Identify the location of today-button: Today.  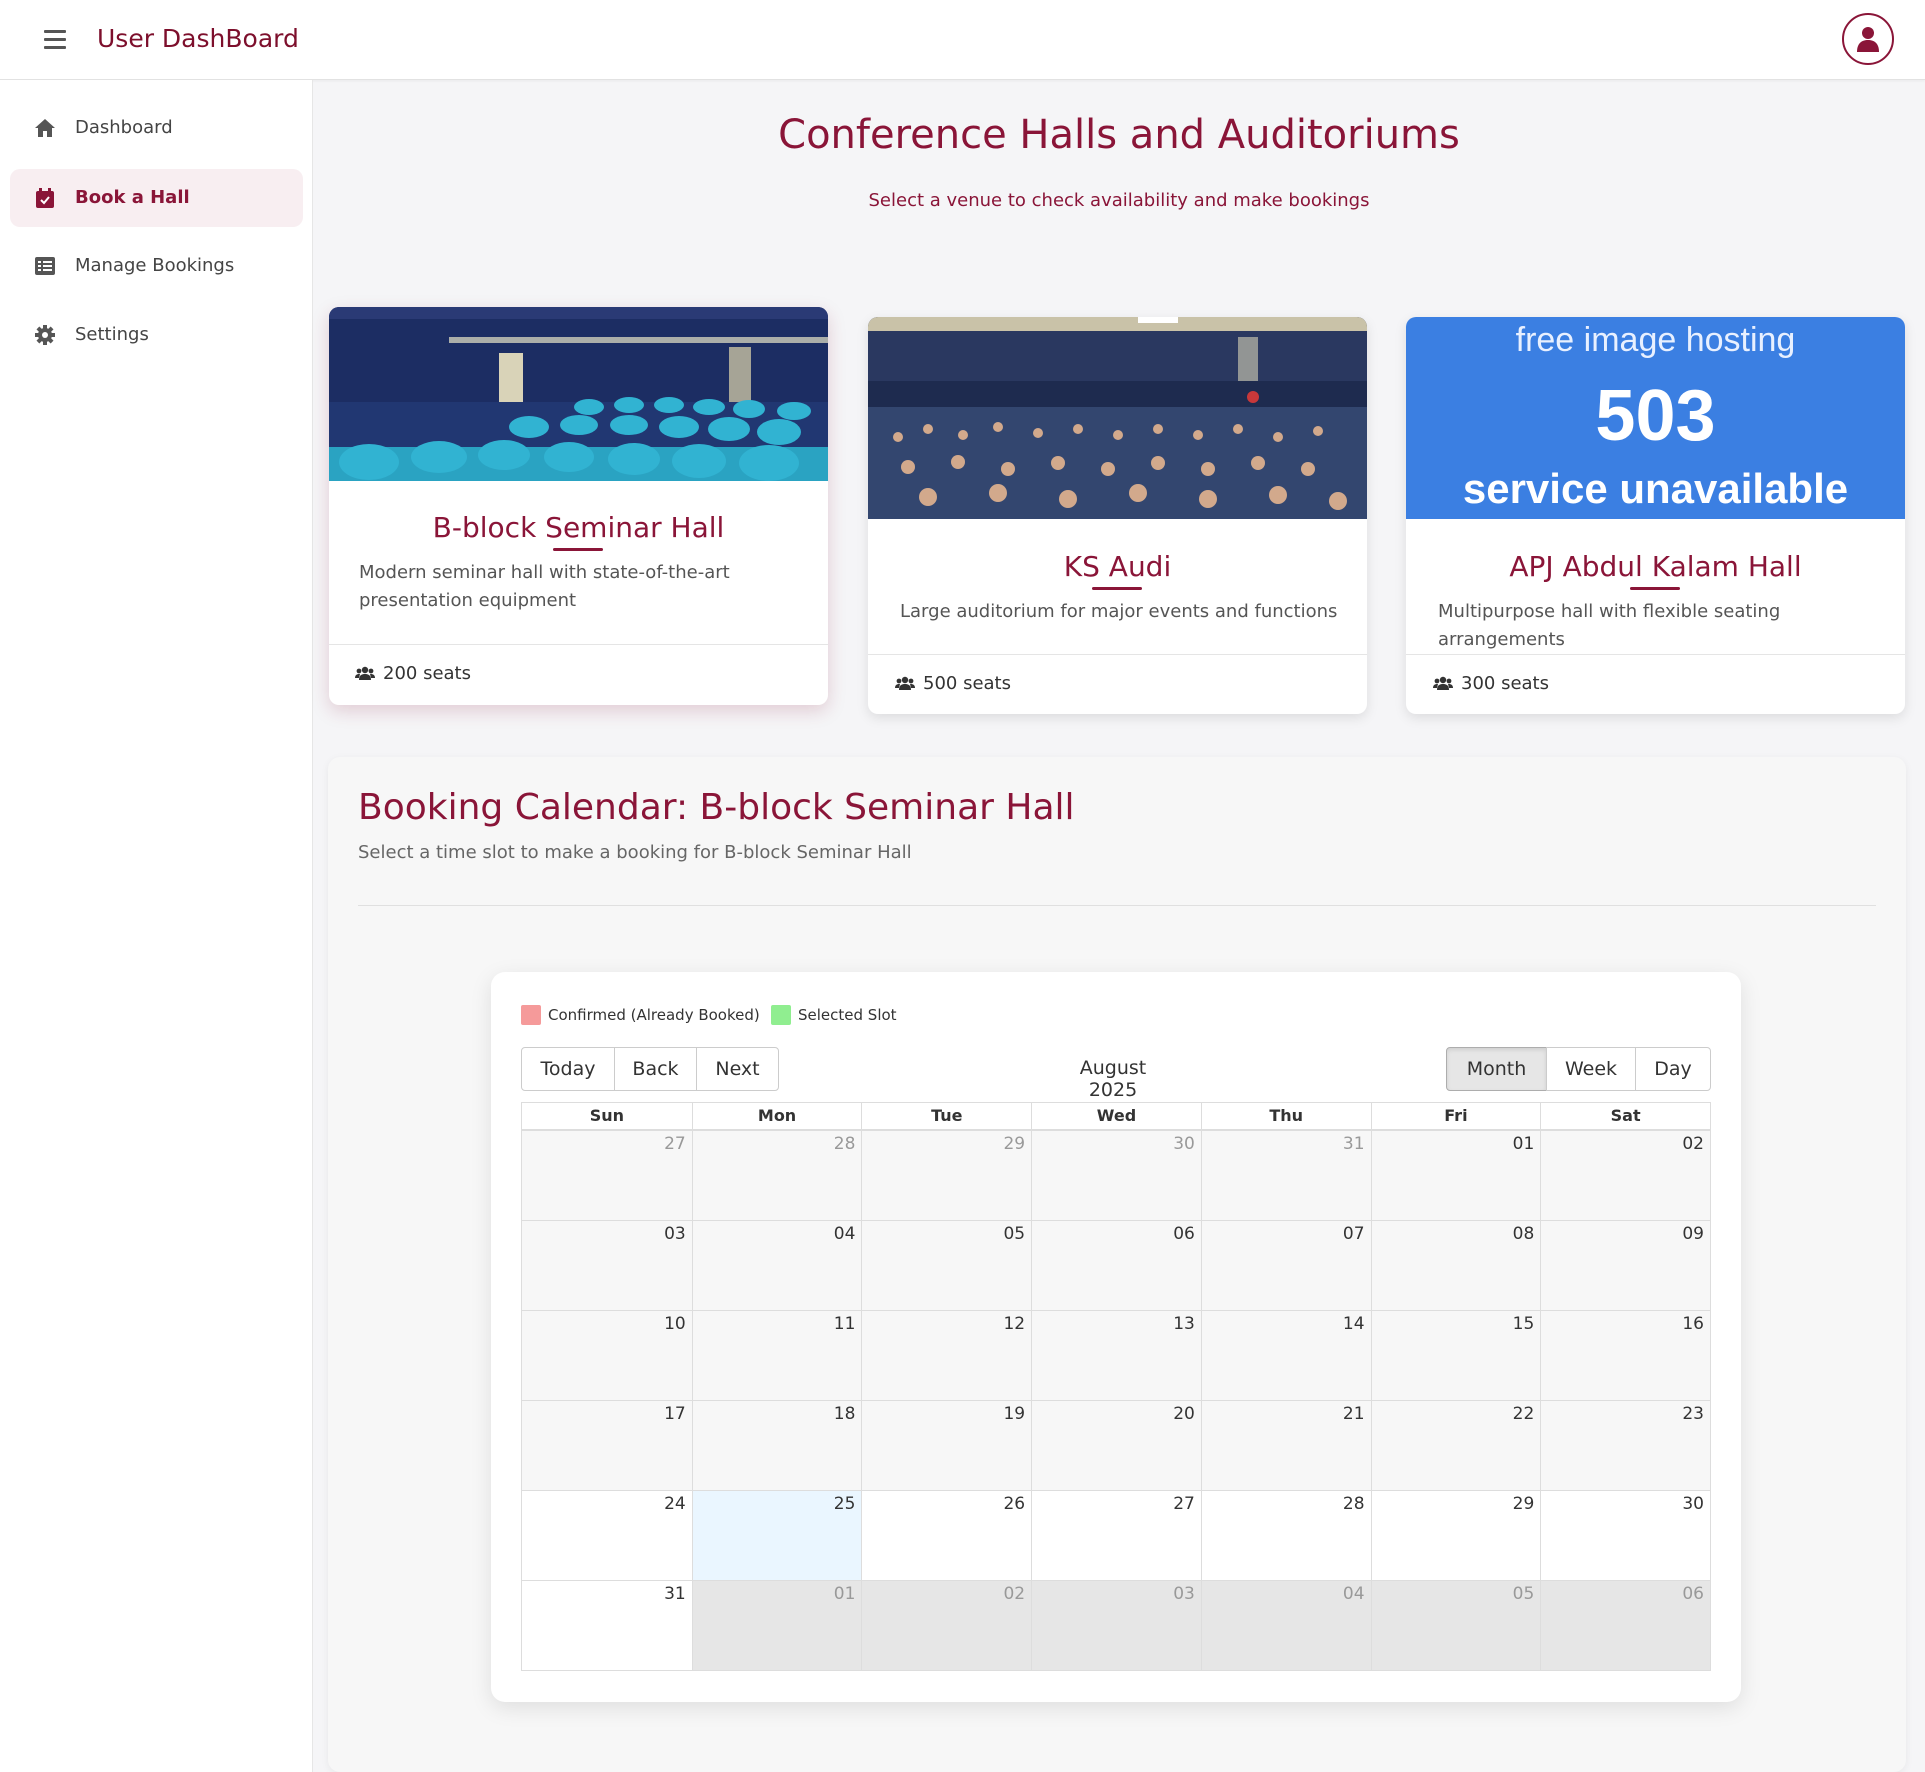
(568, 1069).